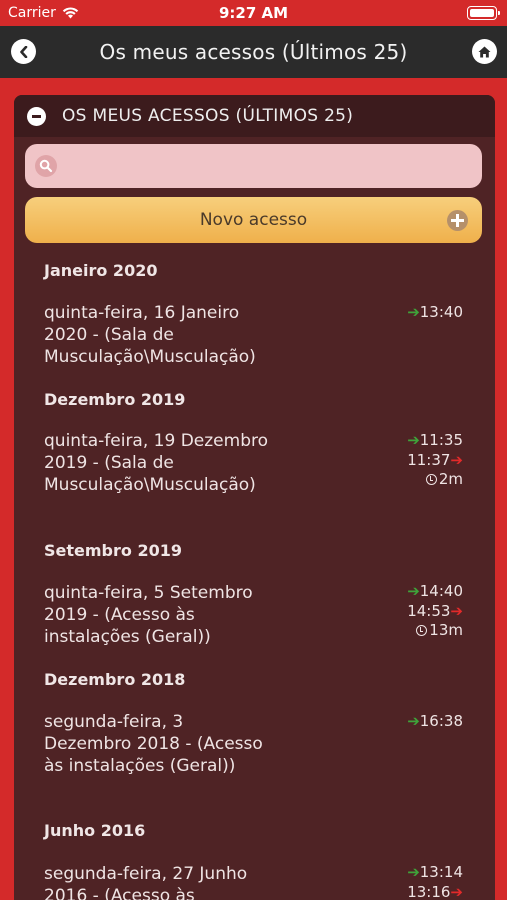 This screenshot has height=900, width=507. I want to click on plus-circle-icon, so click(457, 220).